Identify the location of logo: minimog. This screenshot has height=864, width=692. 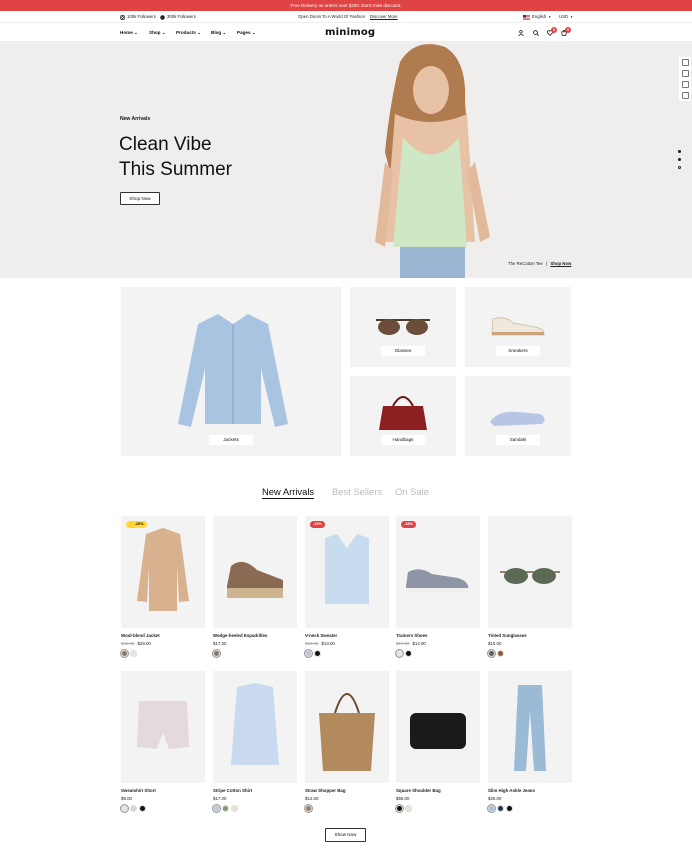
(350, 32).